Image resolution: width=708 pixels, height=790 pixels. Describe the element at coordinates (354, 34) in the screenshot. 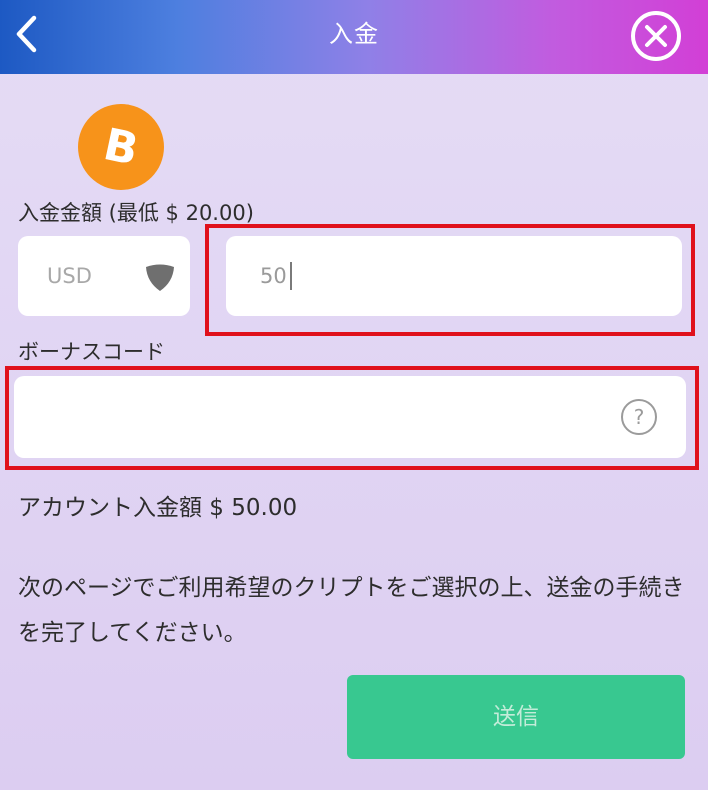

I see `page-title: 入金` at that location.